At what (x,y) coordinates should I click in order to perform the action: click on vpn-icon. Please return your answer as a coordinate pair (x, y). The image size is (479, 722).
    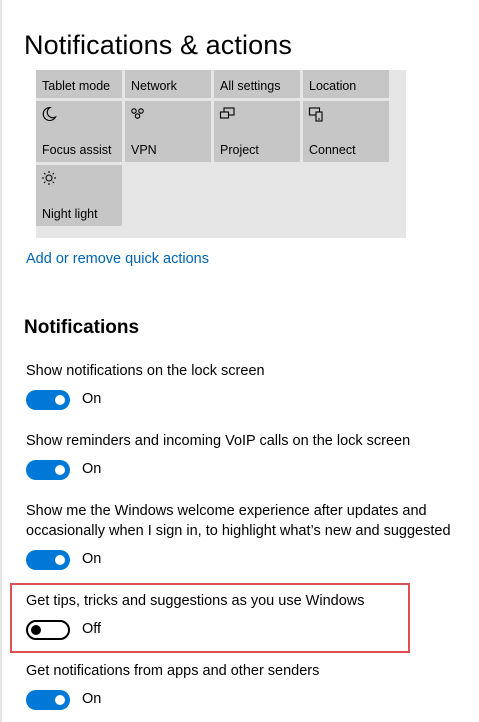
    Looking at the image, I should click on (138, 114).